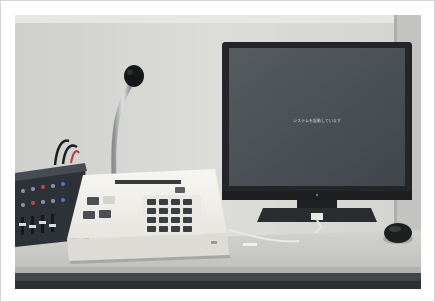 The height and width of the screenshot is (302, 435). What do you see at coordinates (218, 270) in the screenshot?
I see `desk-edge-highlight` at bounding box center [218, 270].